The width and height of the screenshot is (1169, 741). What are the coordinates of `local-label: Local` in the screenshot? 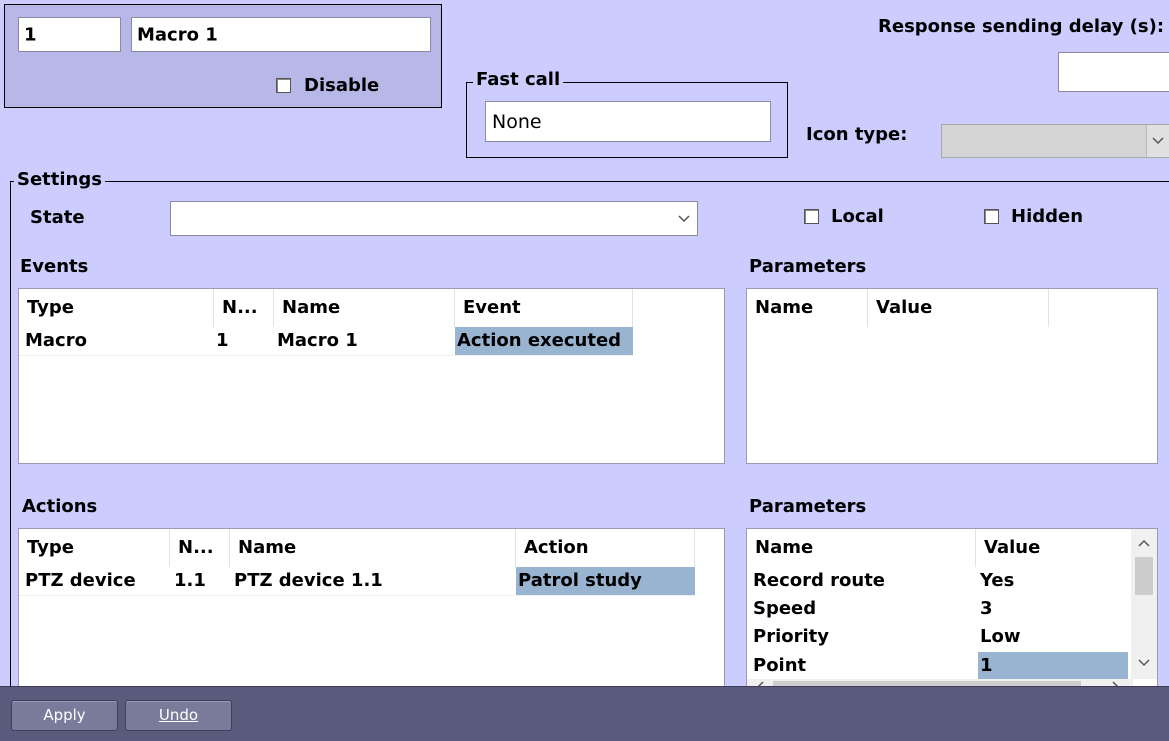 It's located at (857, 216).